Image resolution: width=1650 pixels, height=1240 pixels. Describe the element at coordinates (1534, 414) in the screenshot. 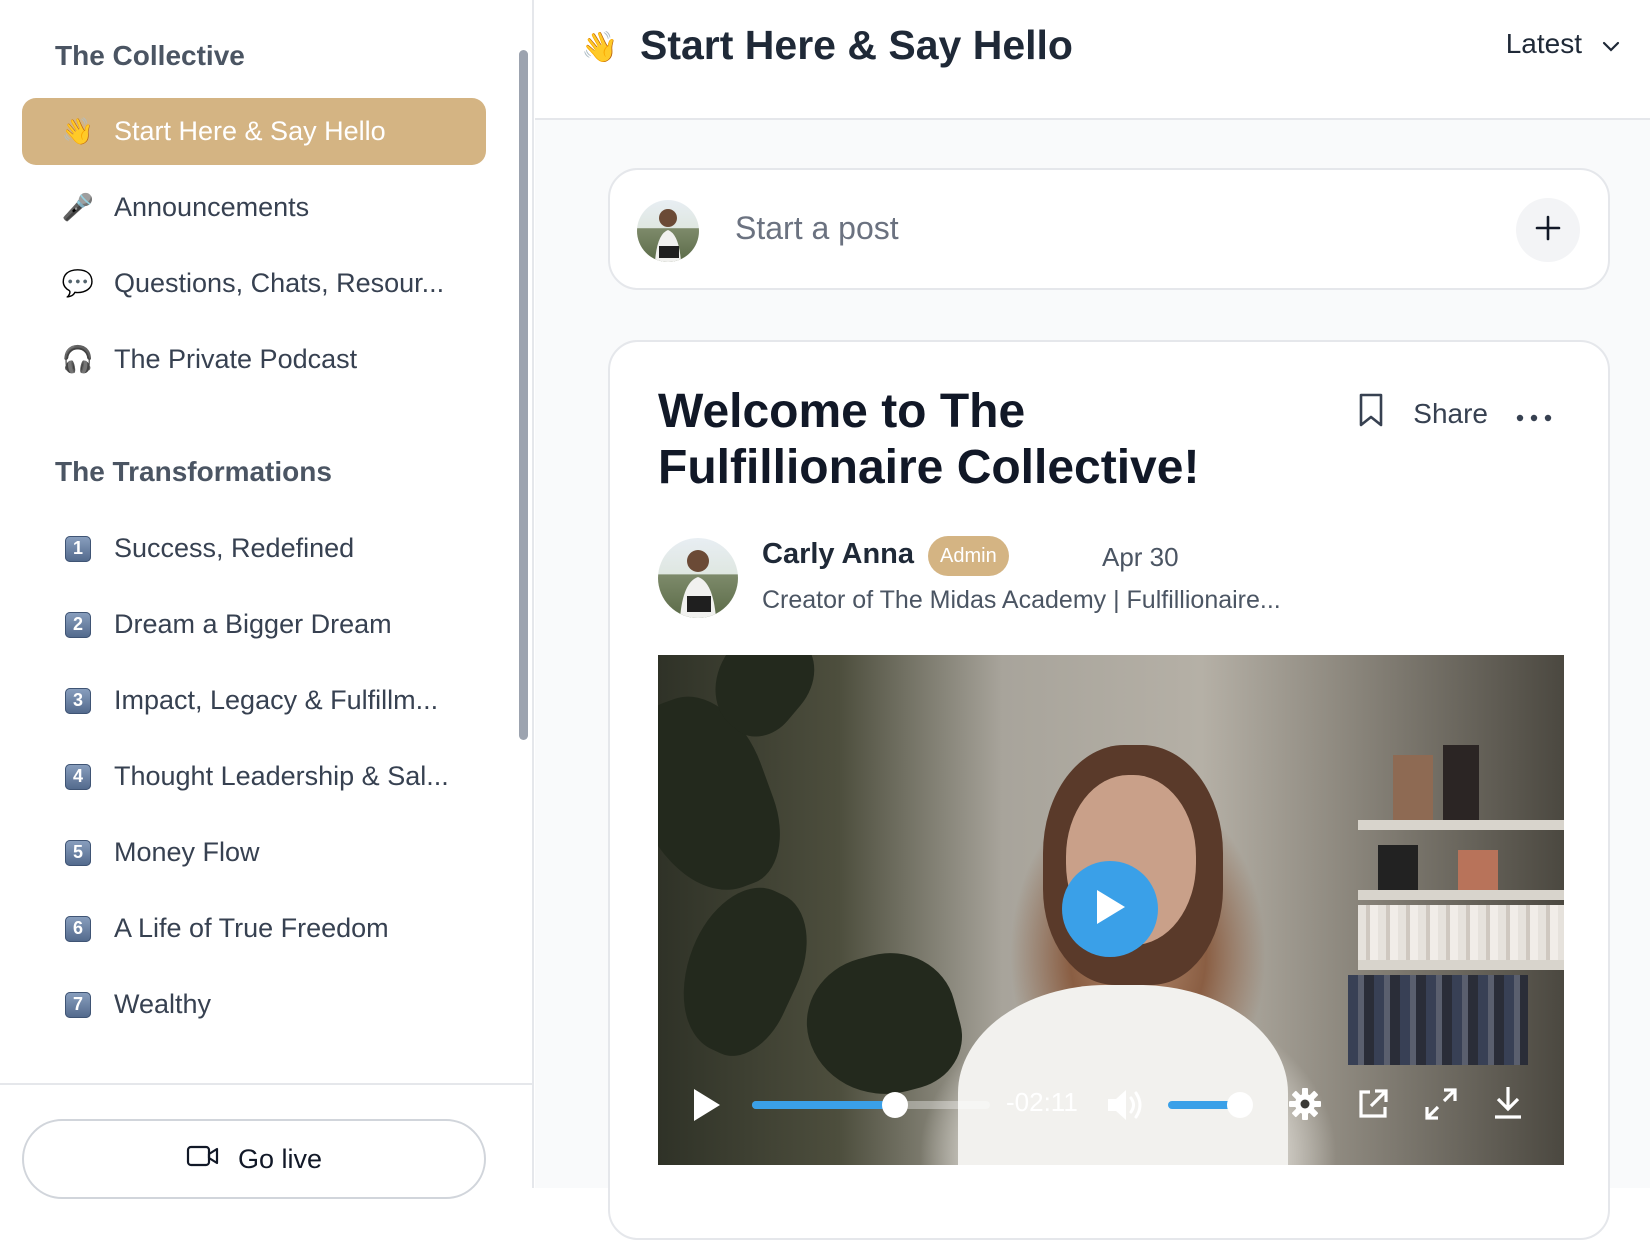

I see `more-options-icon` at that location.